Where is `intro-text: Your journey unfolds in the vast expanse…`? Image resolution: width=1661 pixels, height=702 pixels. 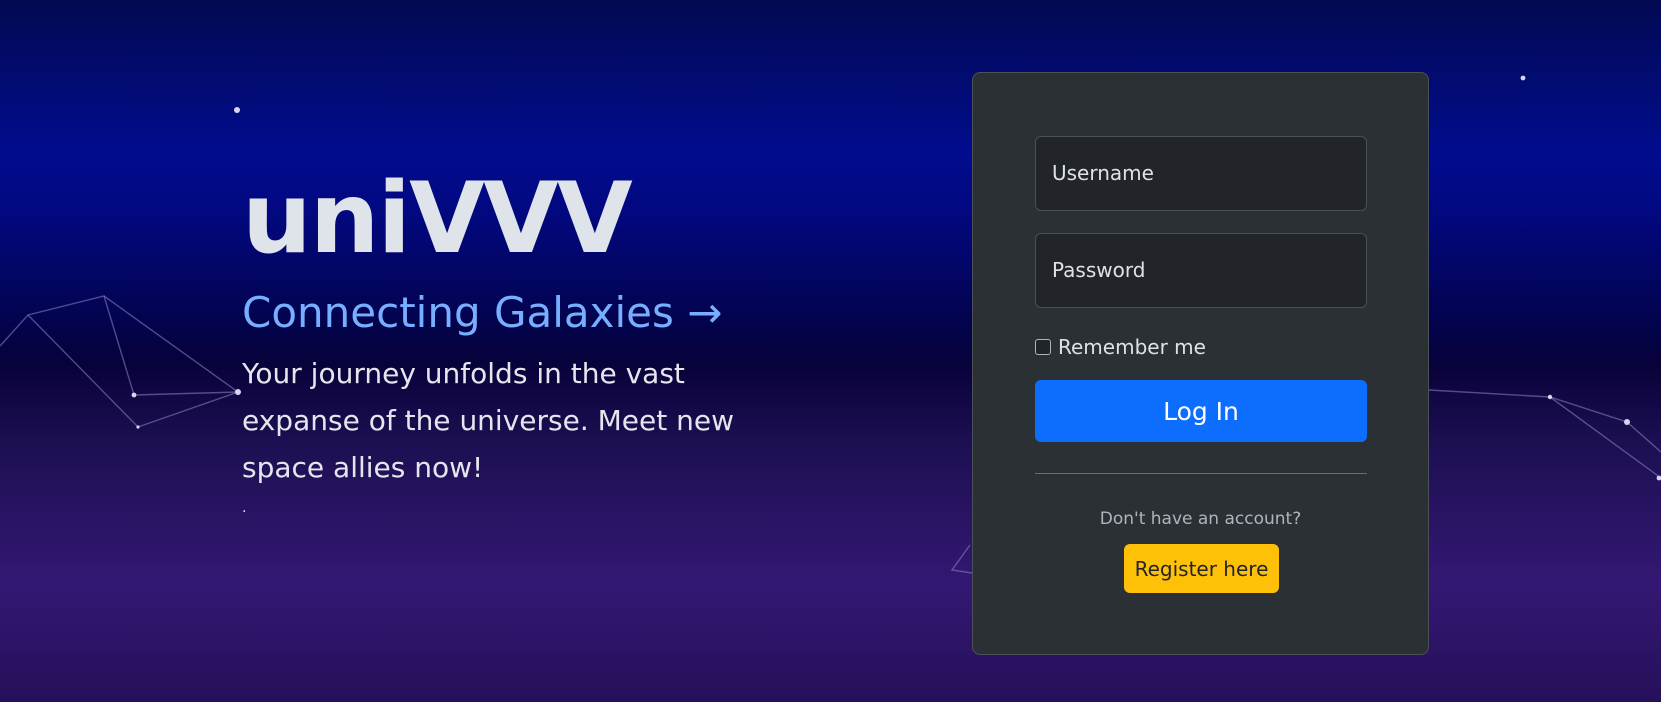 intro-text: Your journey unfolds in the vast expanse… is located at coordinates (488, 421).